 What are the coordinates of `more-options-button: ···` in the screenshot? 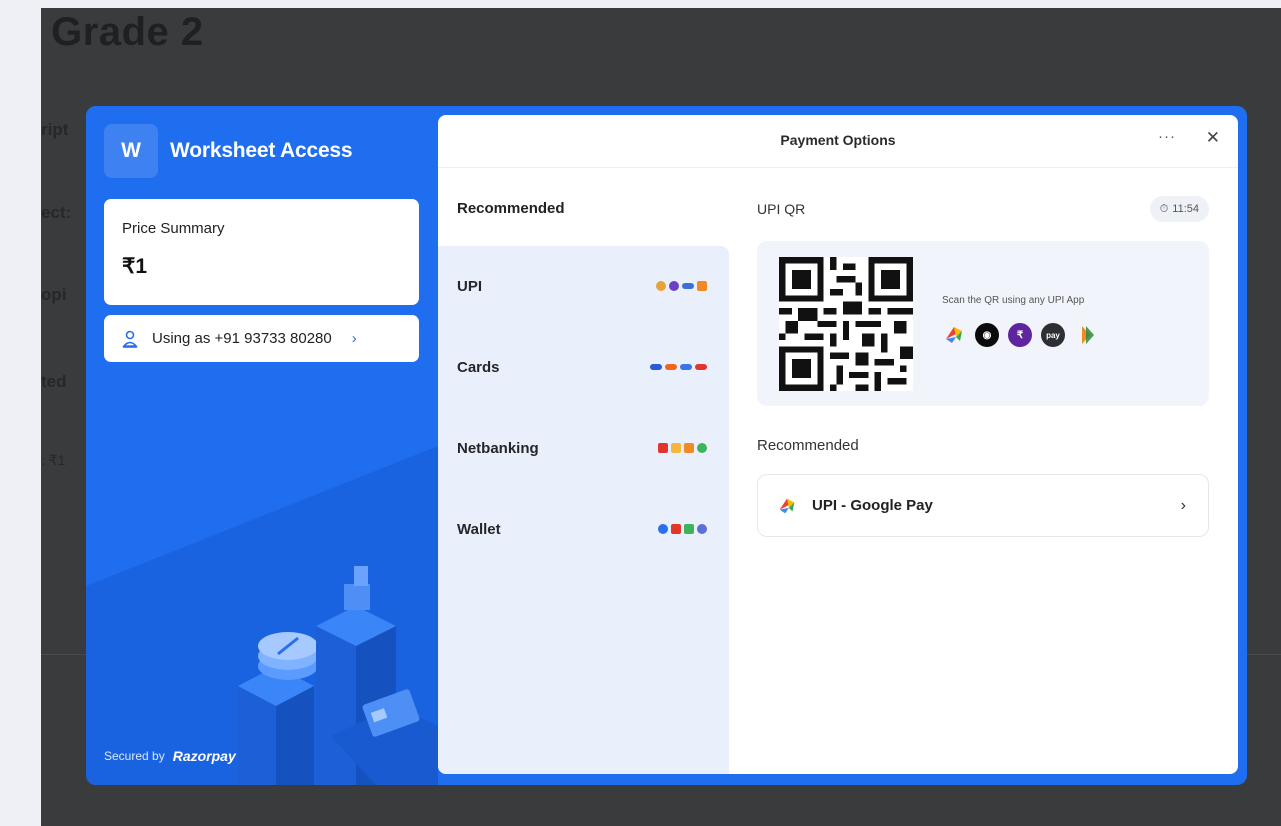 It's located at (1167, 136).